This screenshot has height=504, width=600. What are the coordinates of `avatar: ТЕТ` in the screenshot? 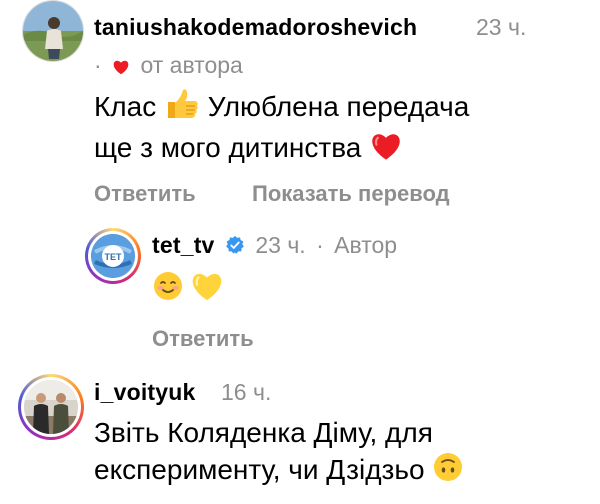 It's located at (113, 256).